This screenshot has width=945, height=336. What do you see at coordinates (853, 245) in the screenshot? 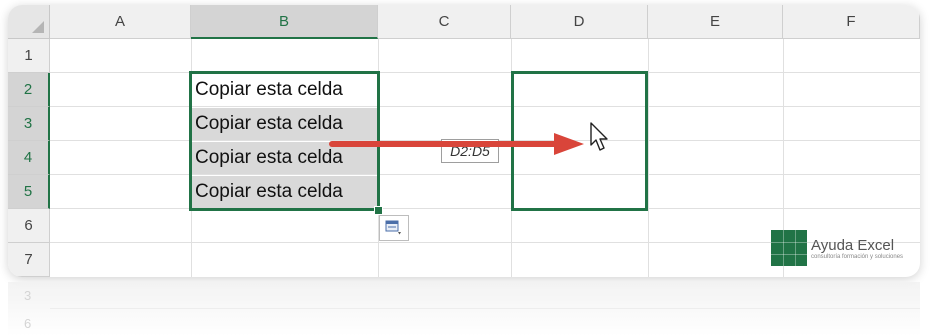
I see `logo-name: Ayuda Excel` at bounding box center [853, 245].